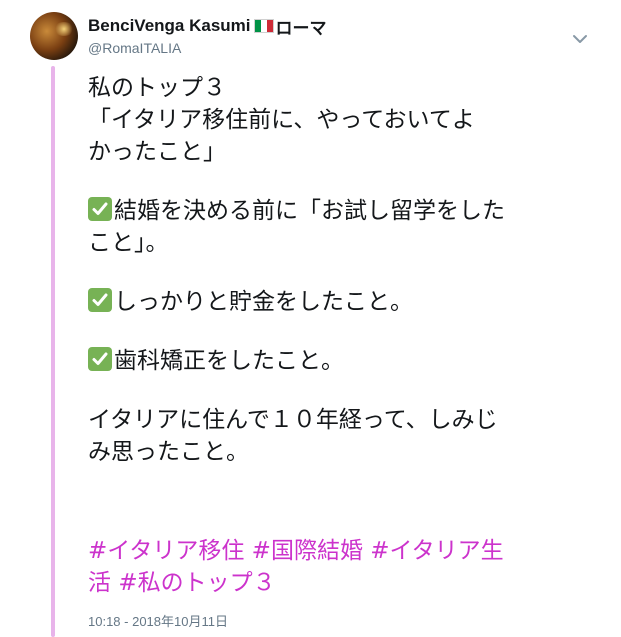  What do you see at coordinates (263, 302) in the screenshot?
I see `list-item-text: しっかりと貯金をしたこと。` at bounding box center [263, 302].